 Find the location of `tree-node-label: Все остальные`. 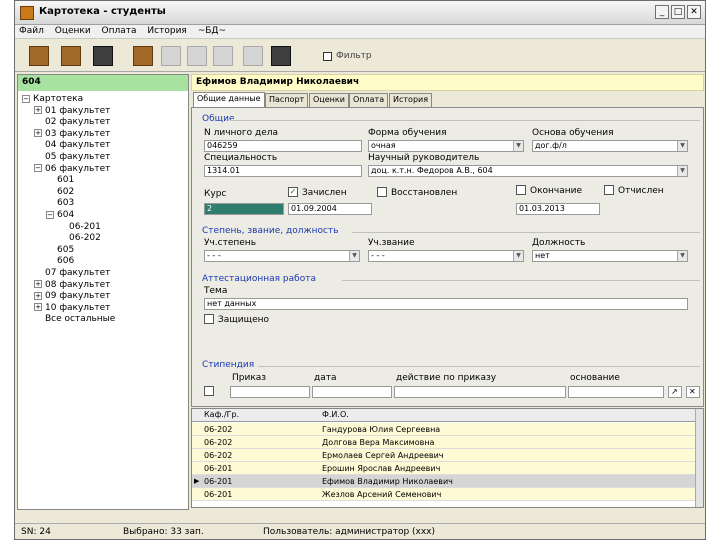

tree-node-label: Все остальные is located at coordinates (80, 319).